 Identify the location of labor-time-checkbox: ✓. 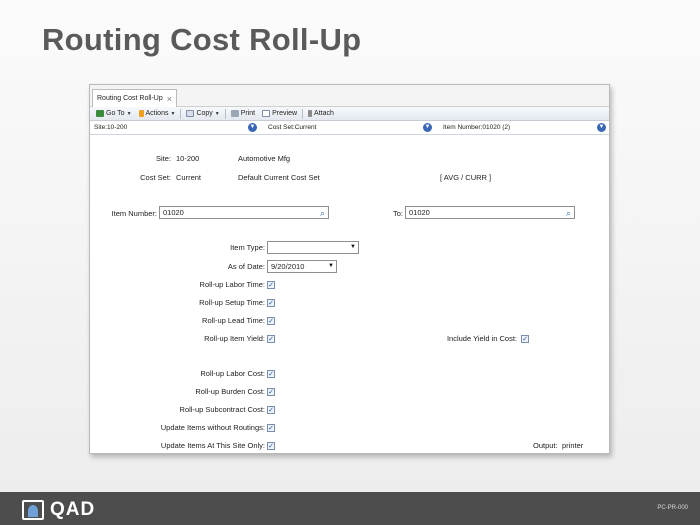
(271, 285).